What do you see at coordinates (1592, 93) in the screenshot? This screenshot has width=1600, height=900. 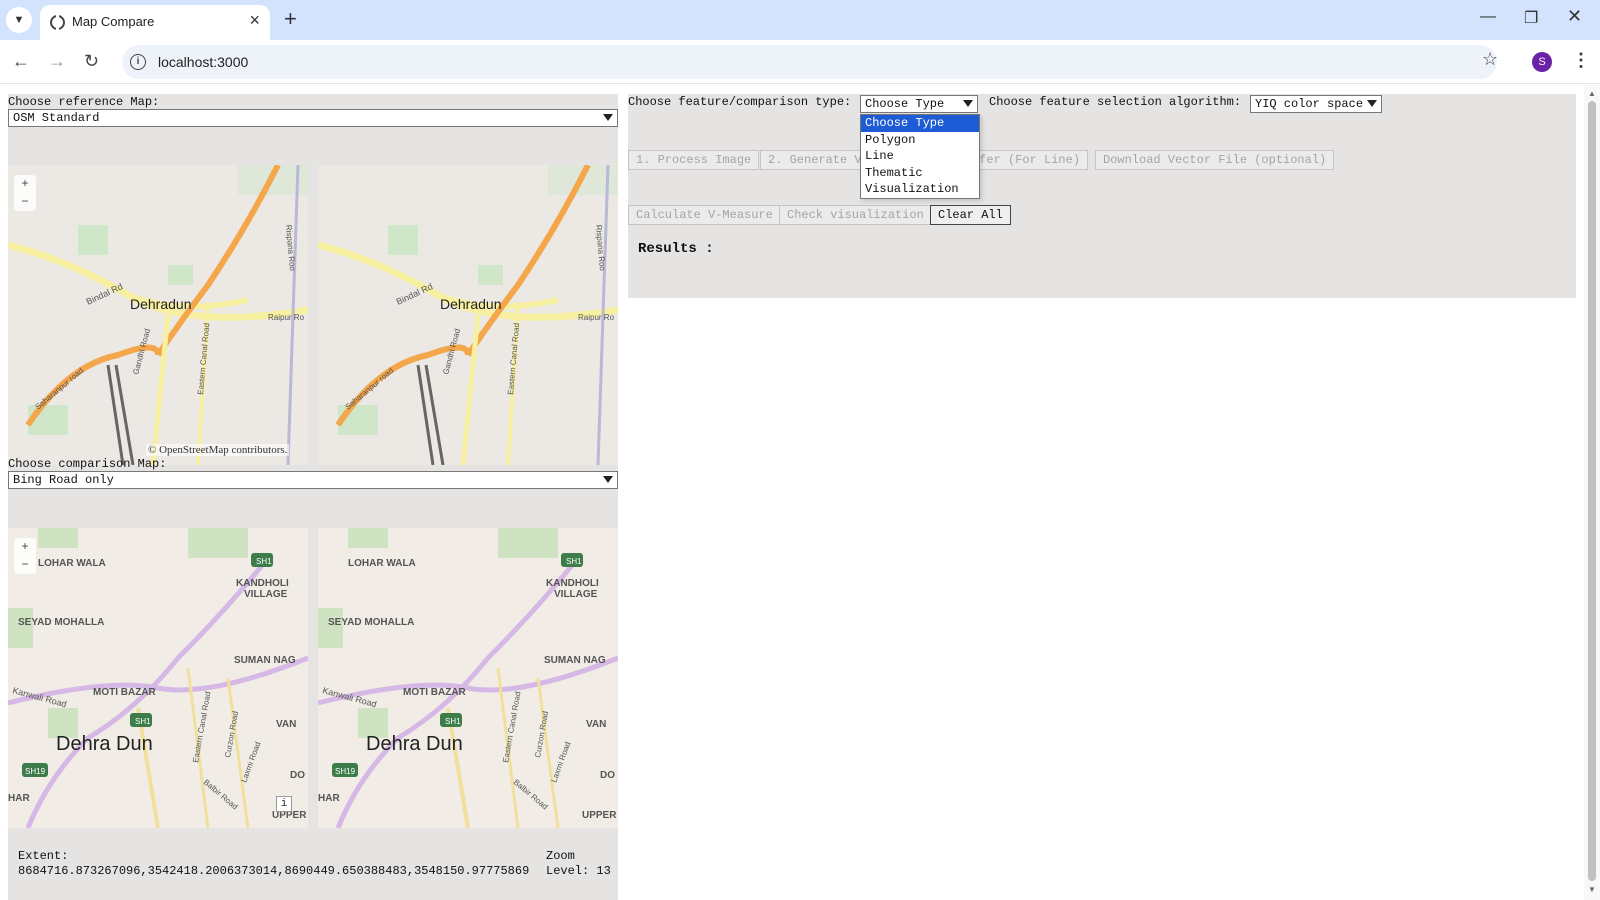 I see `scroll-up-icon: ▲` at bounding box center [1592, 93].